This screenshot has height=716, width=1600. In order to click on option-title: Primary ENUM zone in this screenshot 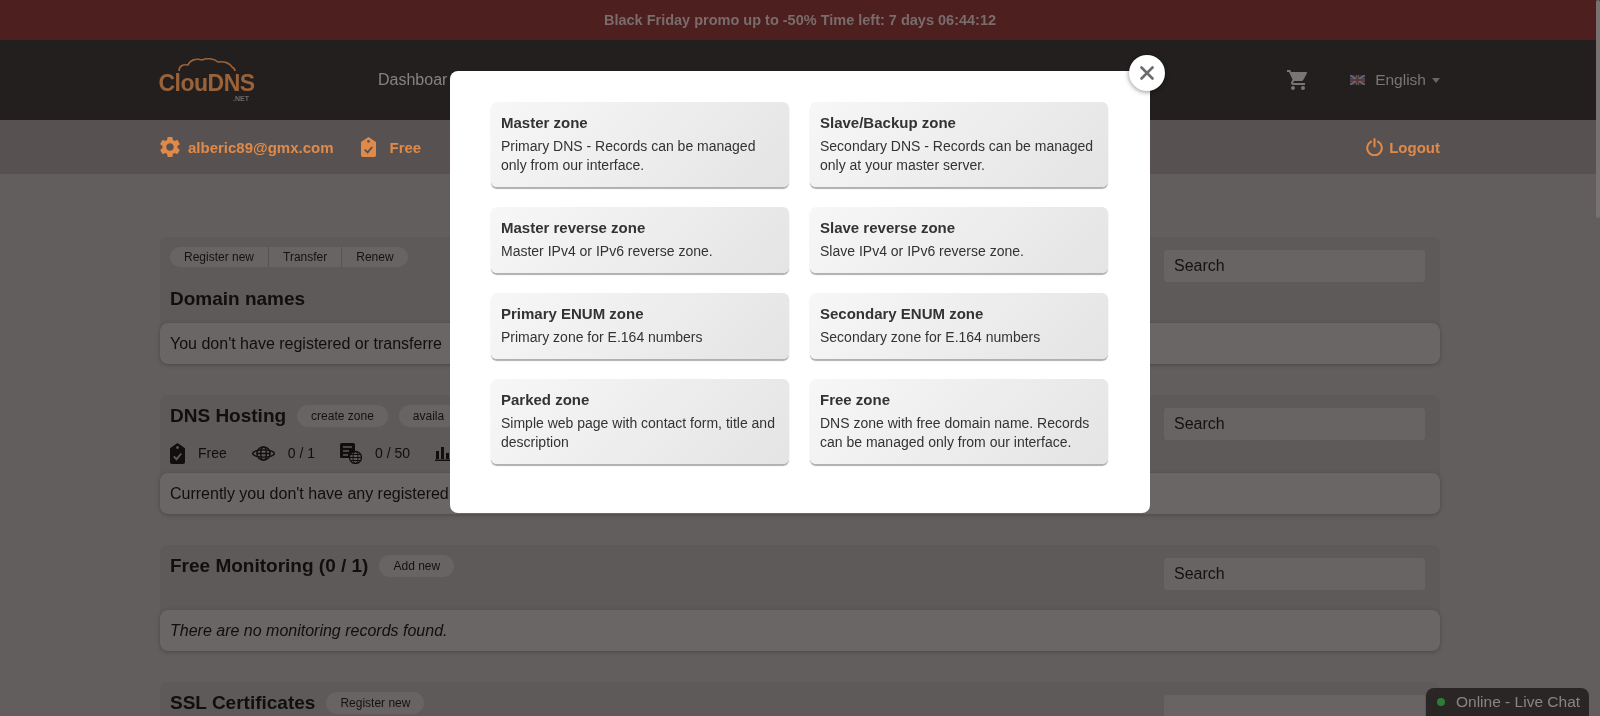, I will do `click(573, 314)`.